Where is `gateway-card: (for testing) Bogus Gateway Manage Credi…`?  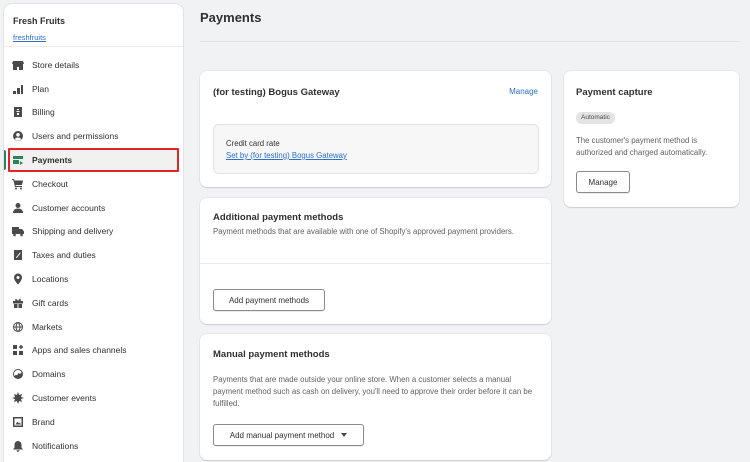
gateway-card: (for testing) Bogus Gateway Manage Credi… is located at coordinates (375, 129).